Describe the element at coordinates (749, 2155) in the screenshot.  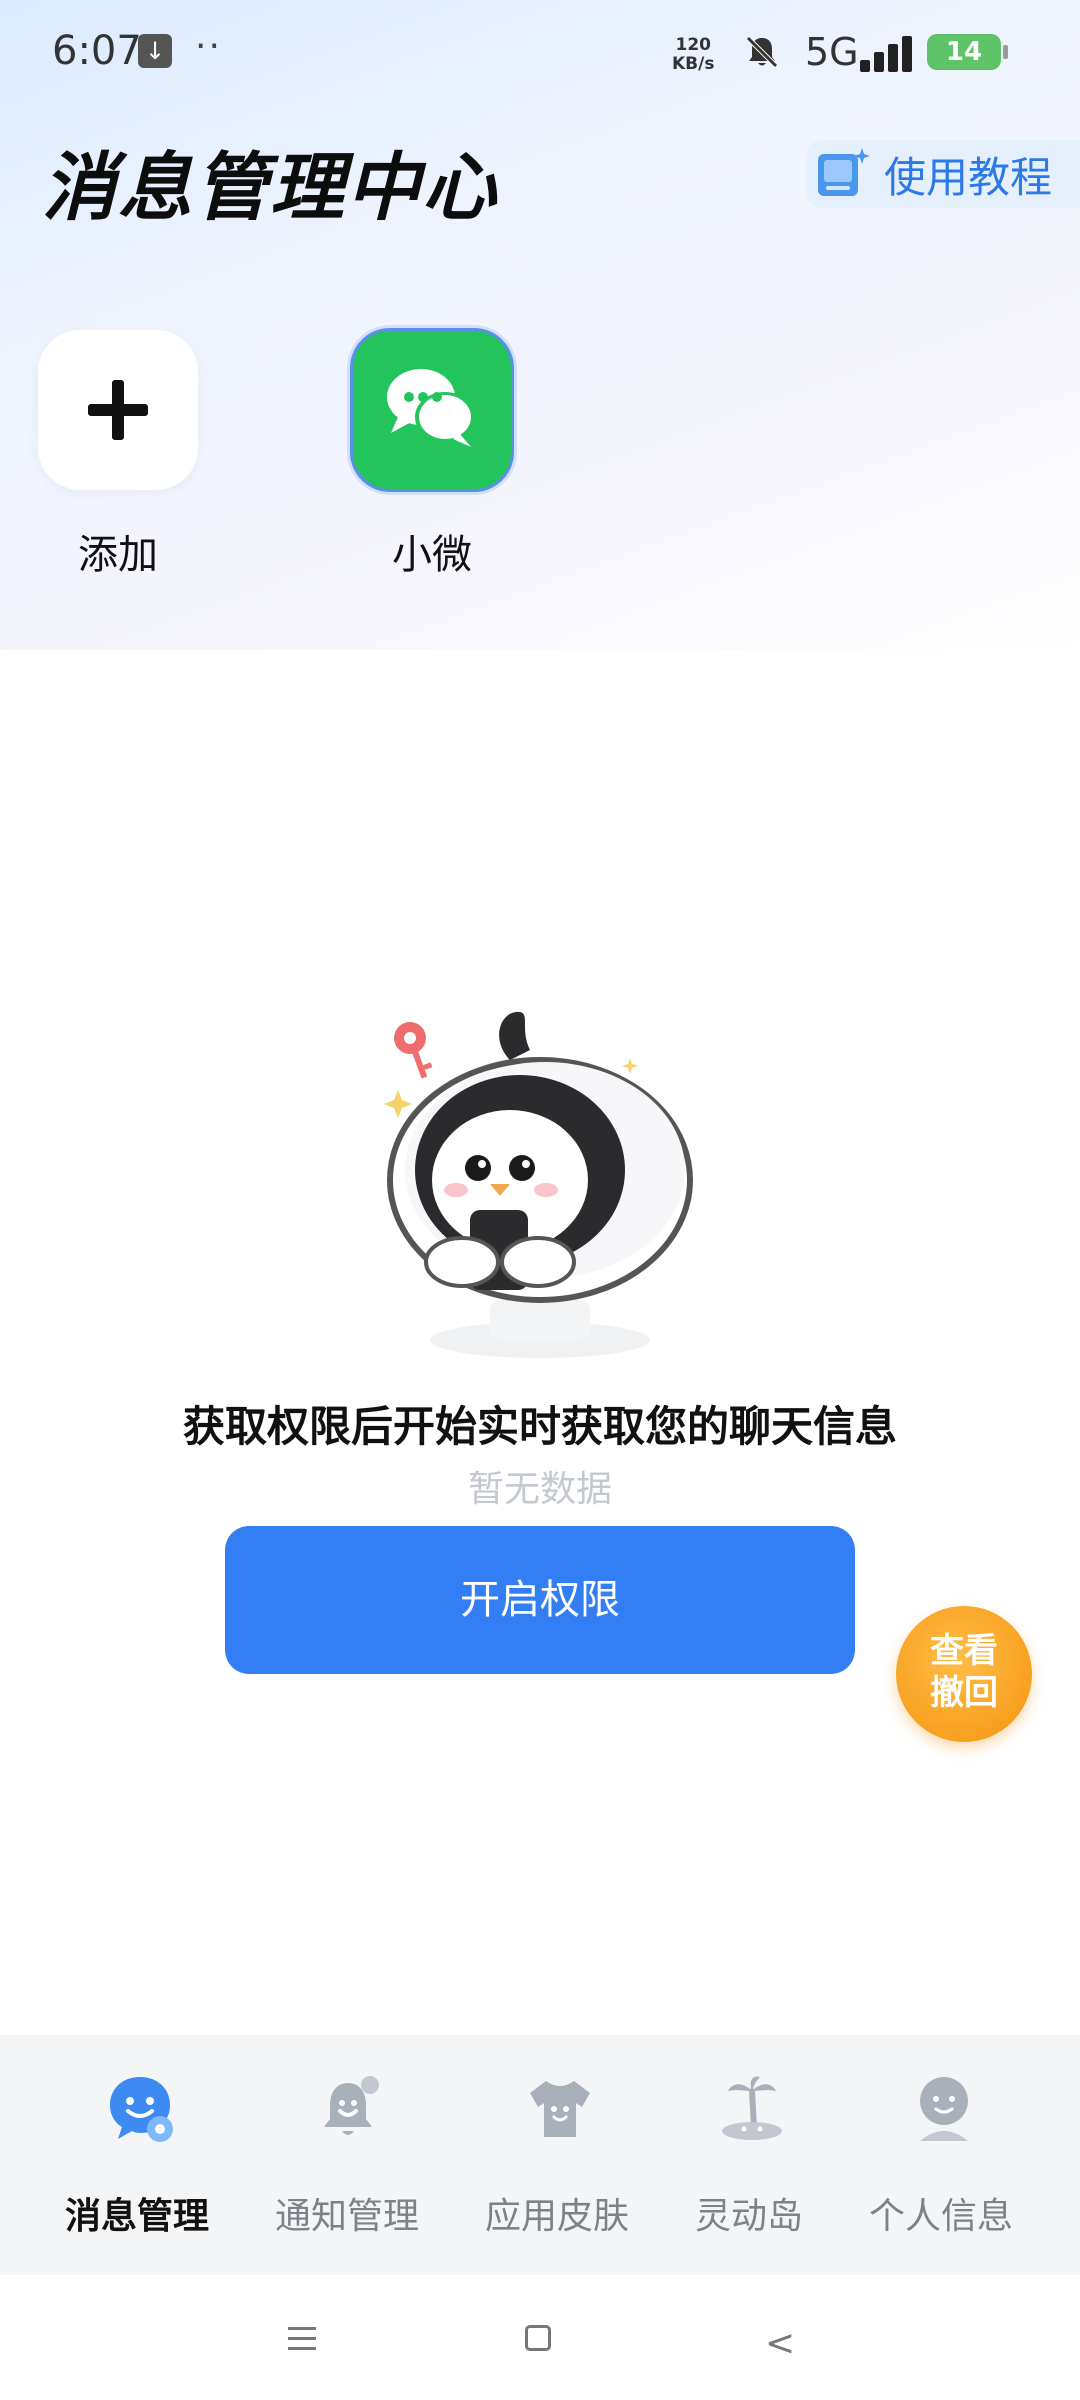
I see `nav-item-dynamic-island: 灵动岛` at that location.